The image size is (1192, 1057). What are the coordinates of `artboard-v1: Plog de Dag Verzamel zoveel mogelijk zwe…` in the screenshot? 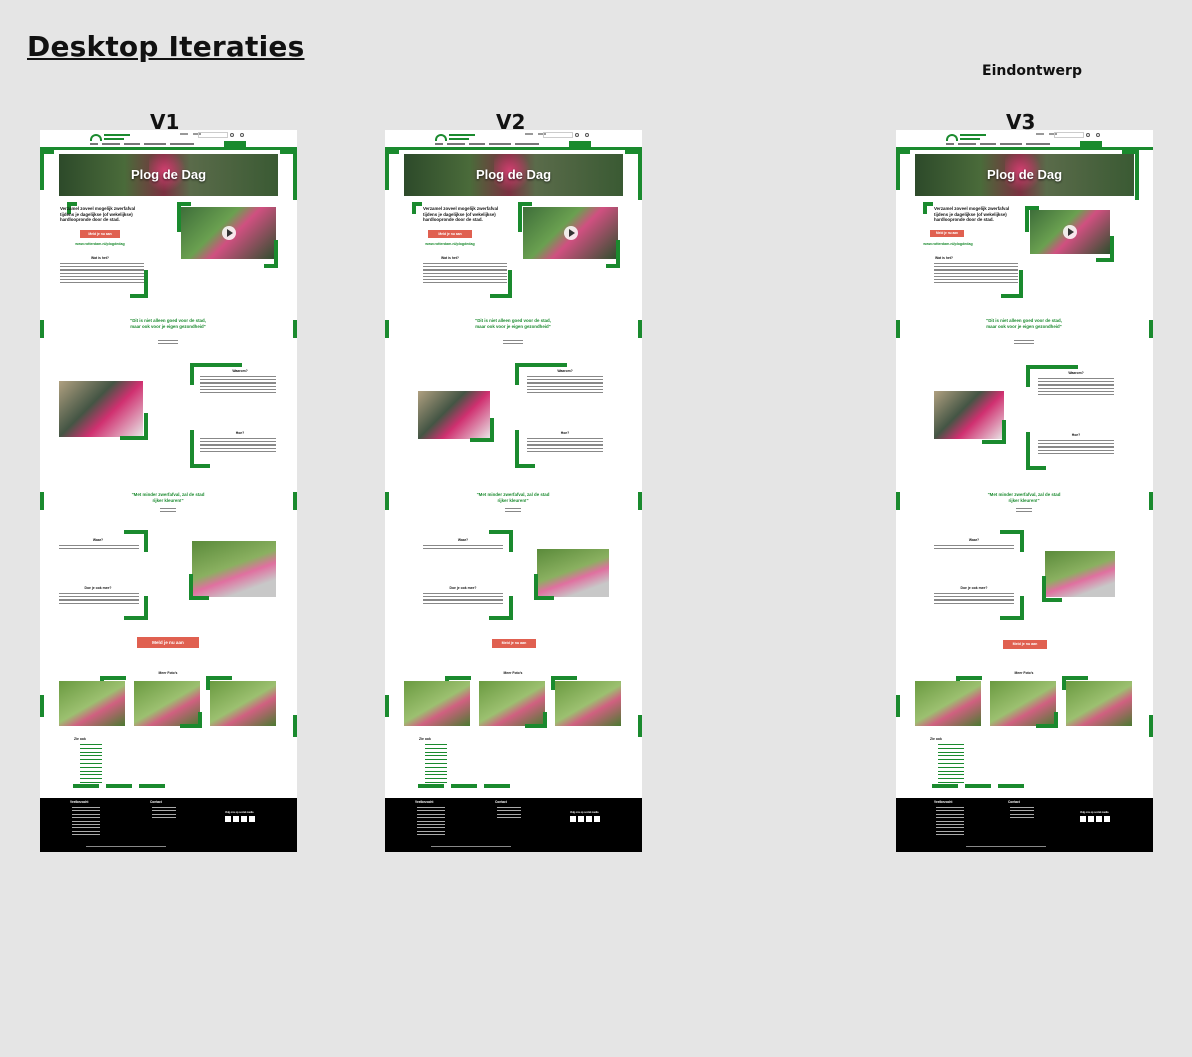 It's located at (168, 491).